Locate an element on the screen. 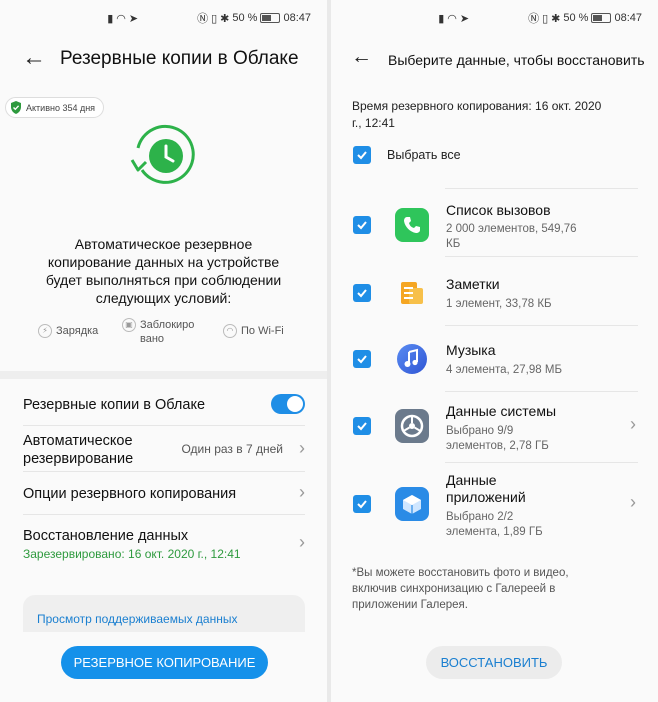 This screenshot has width=658, height=702. cloud-backup-label: Резервные копии в Облаке is located at coordinates (114, 405).